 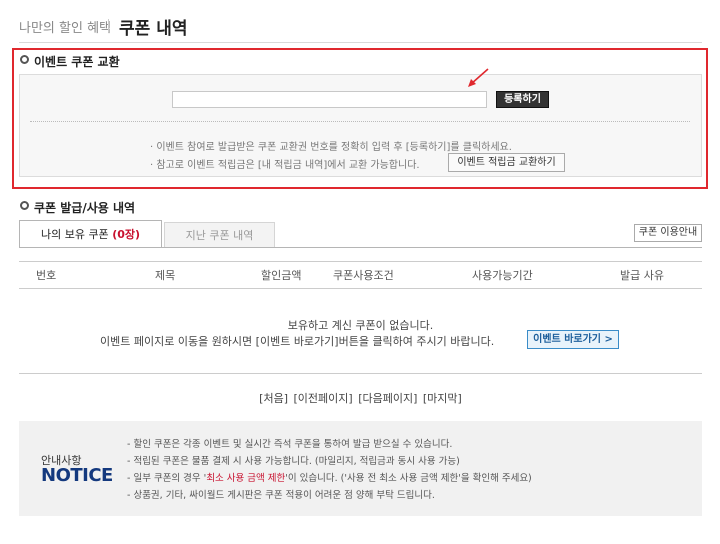 I want to click on column-header-period: 사용가능기간, so click(x=502, y=275).